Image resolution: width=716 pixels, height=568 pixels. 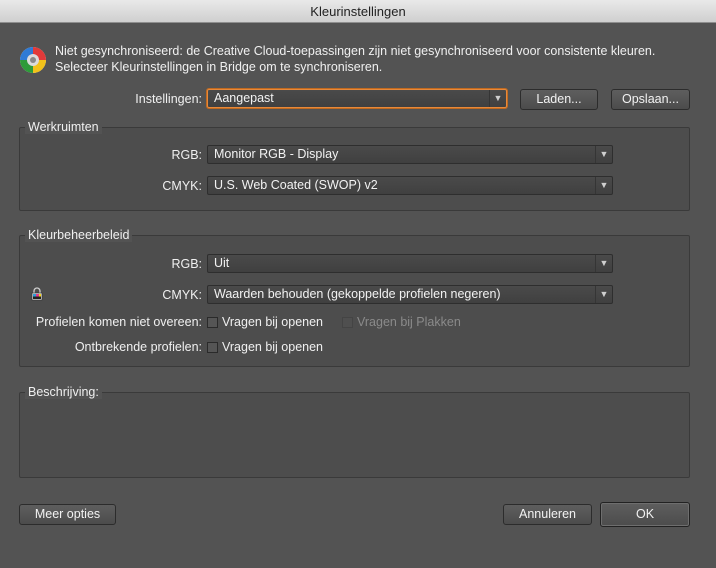 I want to click on policies-rgb-label: RGB:, so click(x=186, y=264).